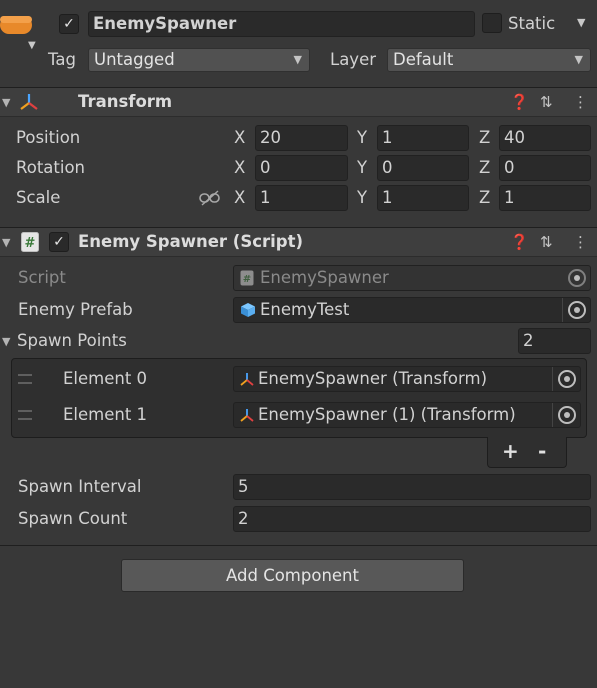  Describe the element at coordinates (210, 198) in the screenshot. I see `link-icon` at that location.